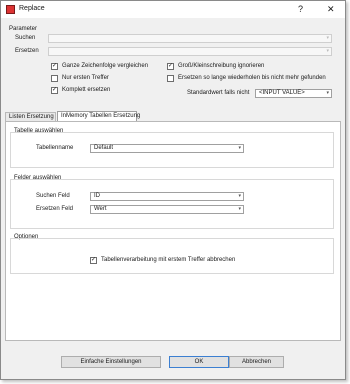 The image size is (350, 384). What do you see at coordinates (32, 8) in the screenshot?
I see `window-title: Replace` at bounding box center [32, 8].